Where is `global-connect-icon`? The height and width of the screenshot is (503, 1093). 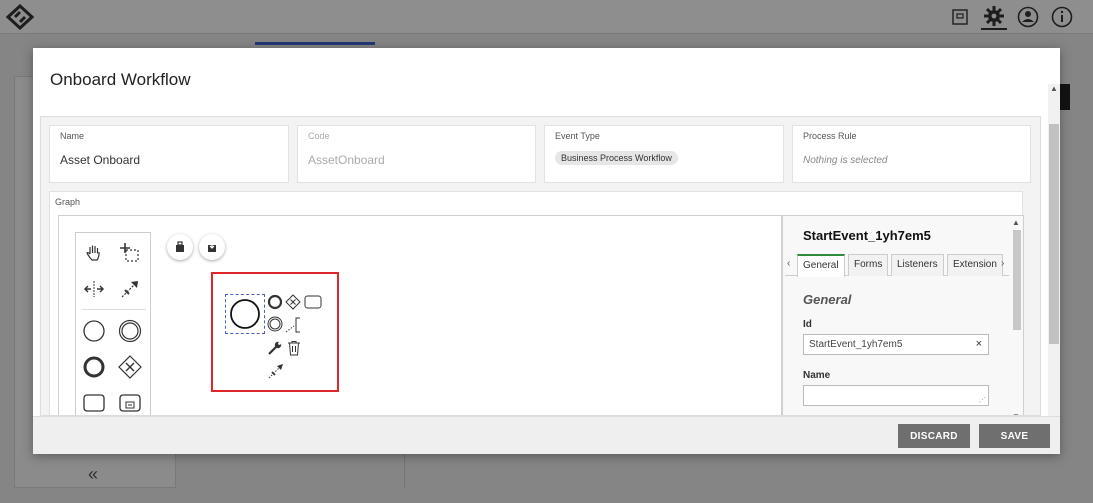
global-connect-icon is located at coordinates (130, 289).